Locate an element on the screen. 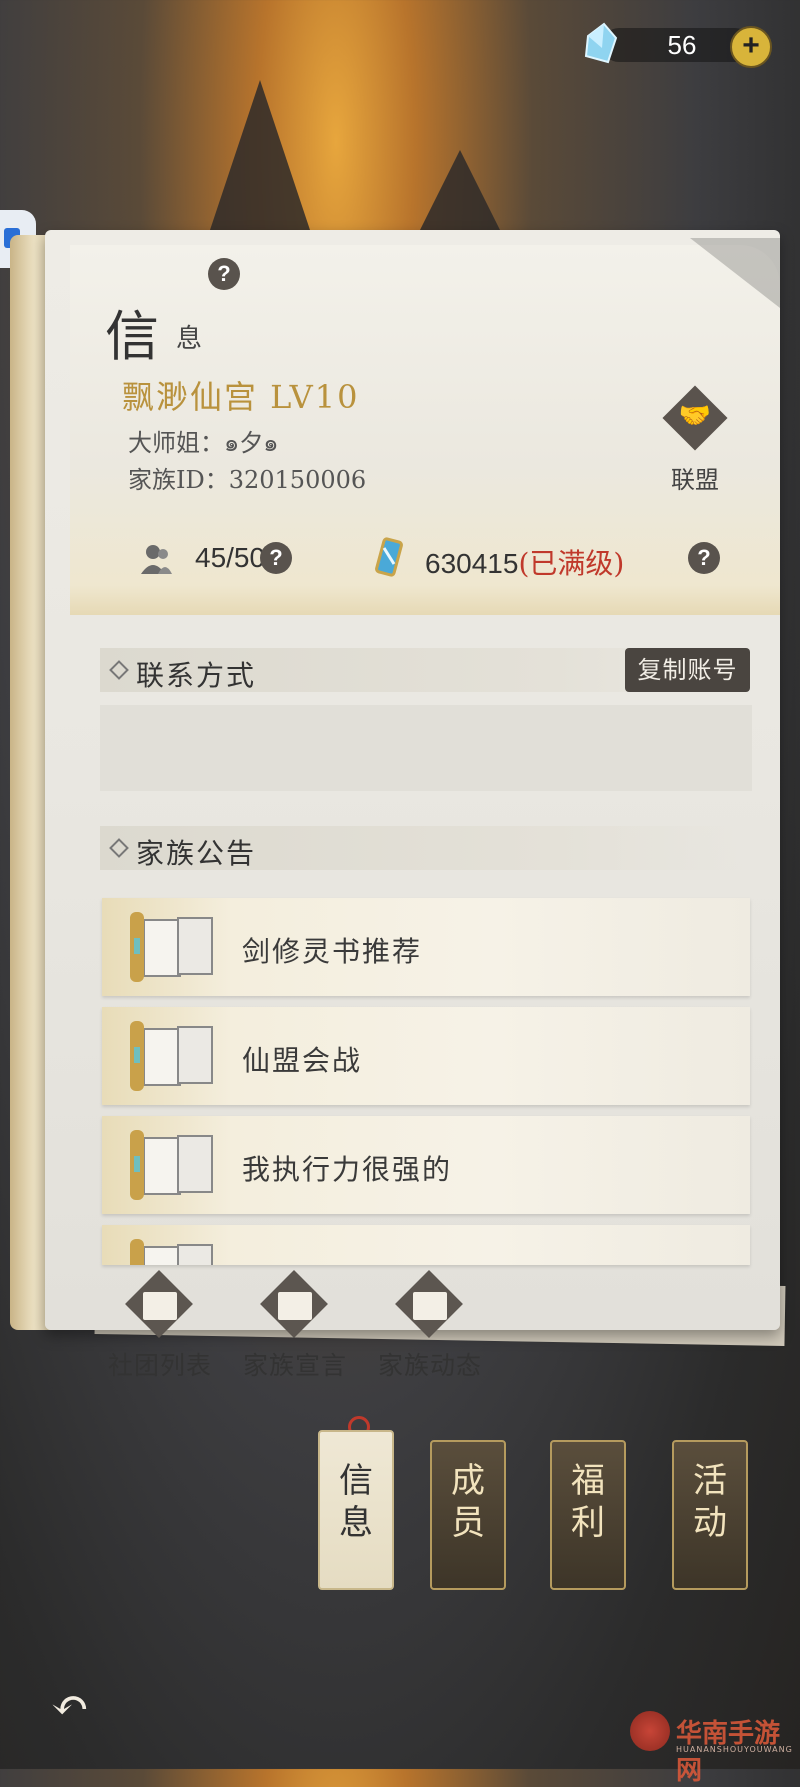  add-currency-button: + is located at coordinates (751, 47).